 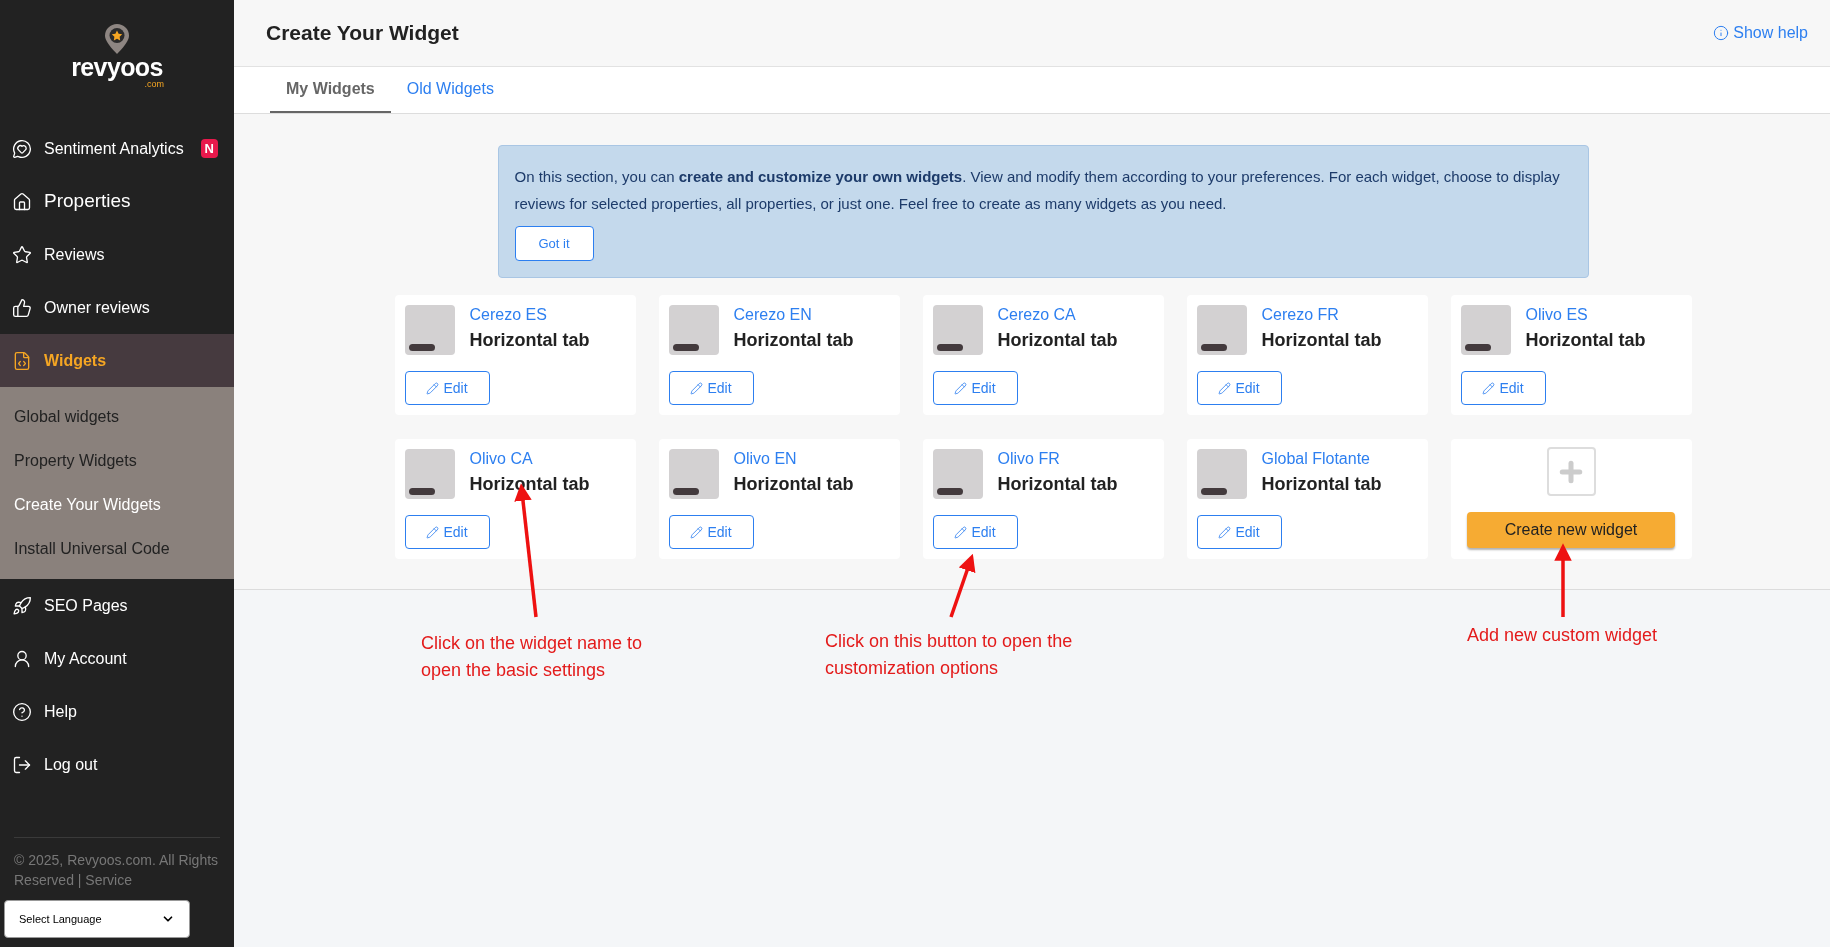 What do you see at coordinates (1321, 315) in the screenshot?
I see `widget-name-link: Cerezo FR` at bounding box center [1321, 315].